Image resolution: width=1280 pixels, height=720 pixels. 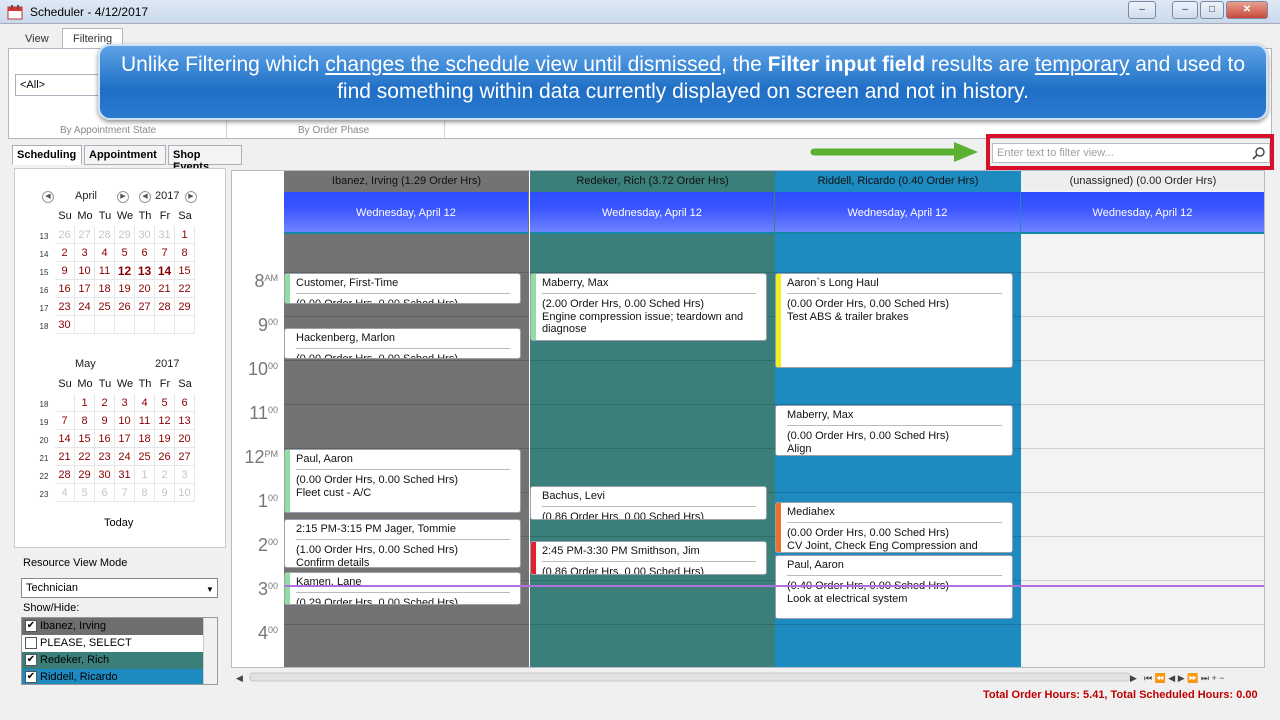 I want to click on today-button: Today, so click(x=118, y=523).